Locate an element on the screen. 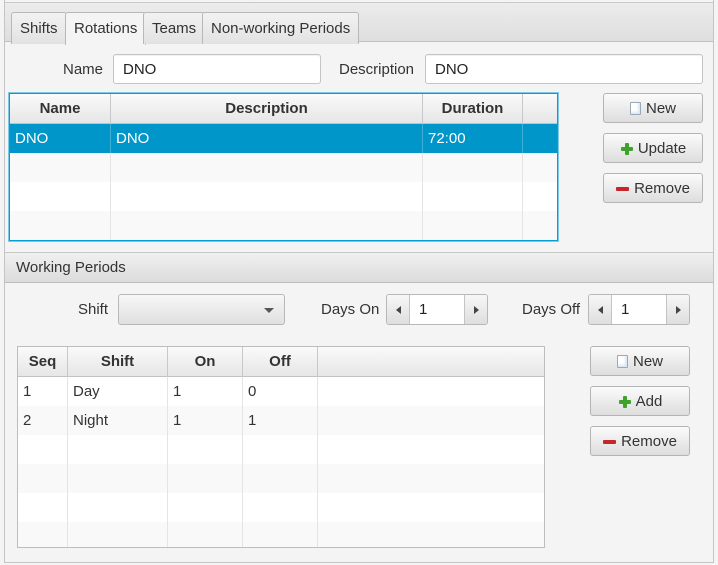  days-on-input is located at coordinates (437, 309).